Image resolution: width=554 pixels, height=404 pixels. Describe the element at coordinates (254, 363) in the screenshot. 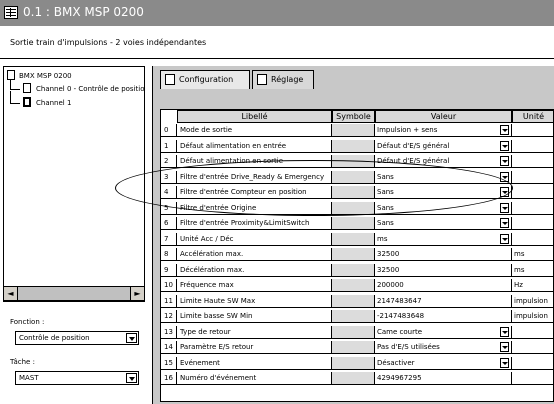

I see `param-label: Evénement` at that location.